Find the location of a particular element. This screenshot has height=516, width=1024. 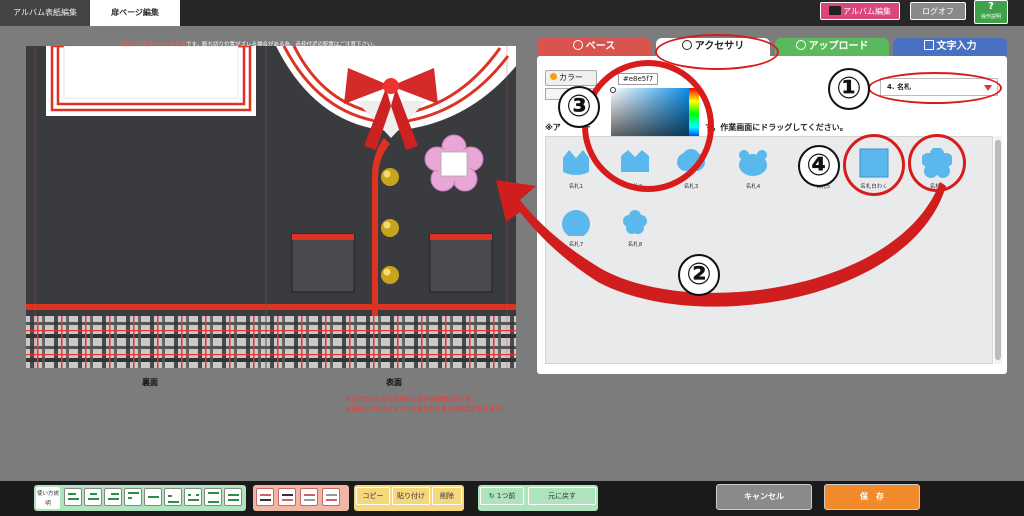

bring-forward-button is located at coordinates (287, 497).